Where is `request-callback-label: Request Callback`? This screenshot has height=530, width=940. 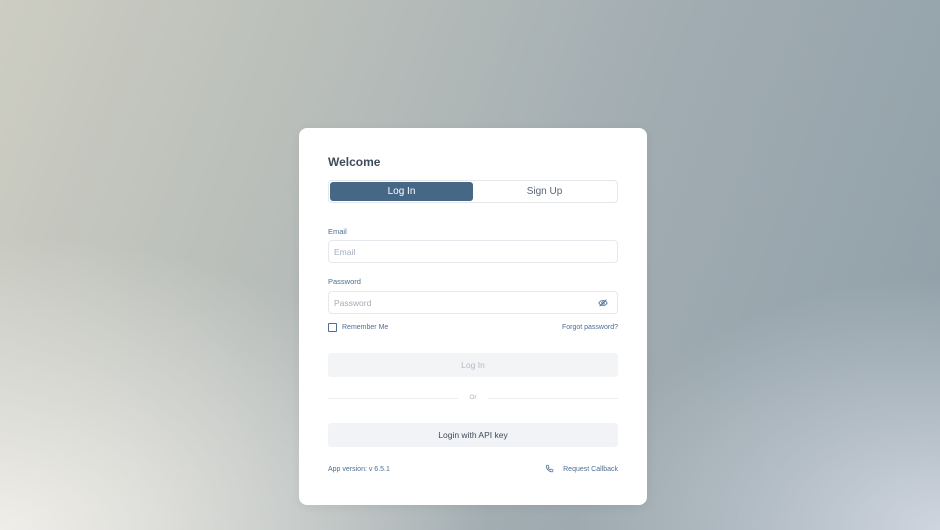 request-callback-label: Request Callback is located at coordinates (590, 469).